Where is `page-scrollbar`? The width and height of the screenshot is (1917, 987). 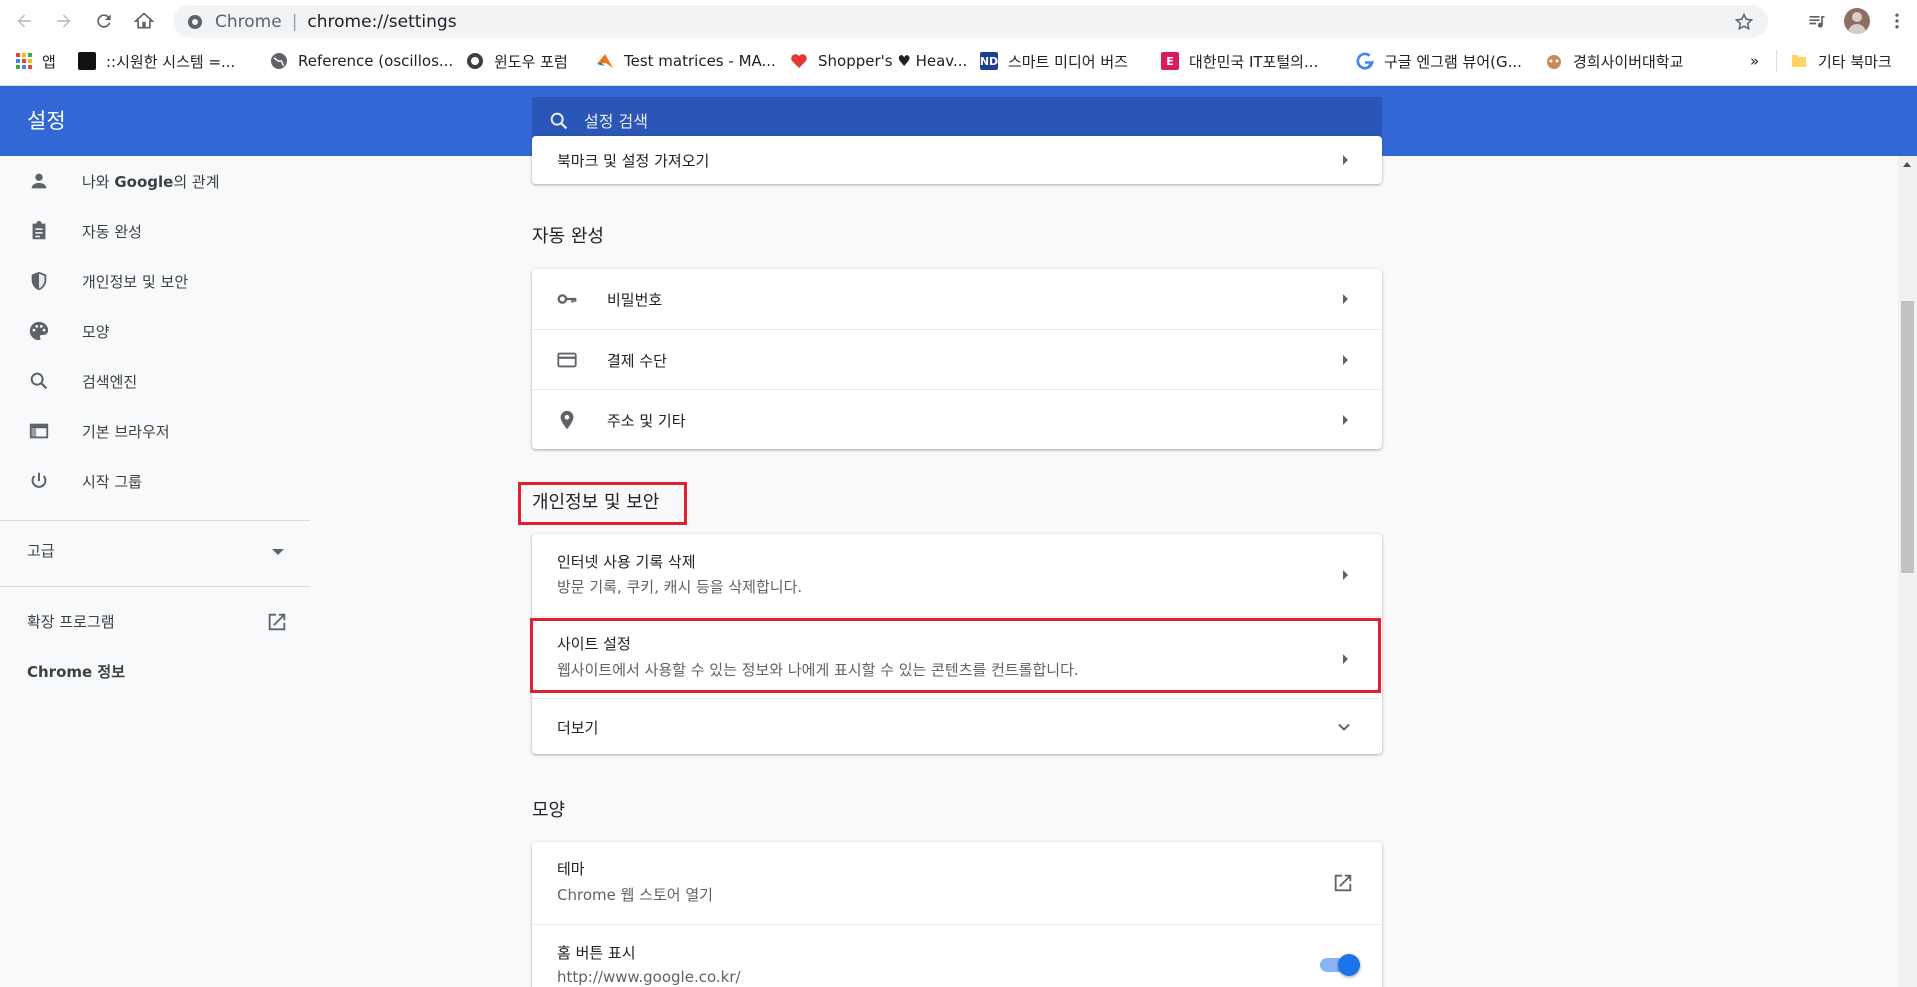 page-scrollbar is located at coordinates (1907, 571).